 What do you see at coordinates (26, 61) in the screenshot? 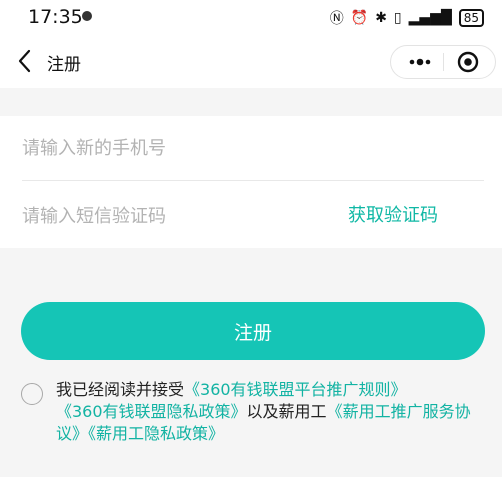
I see `back-arrow-icon` at bounding box center [26, 61].